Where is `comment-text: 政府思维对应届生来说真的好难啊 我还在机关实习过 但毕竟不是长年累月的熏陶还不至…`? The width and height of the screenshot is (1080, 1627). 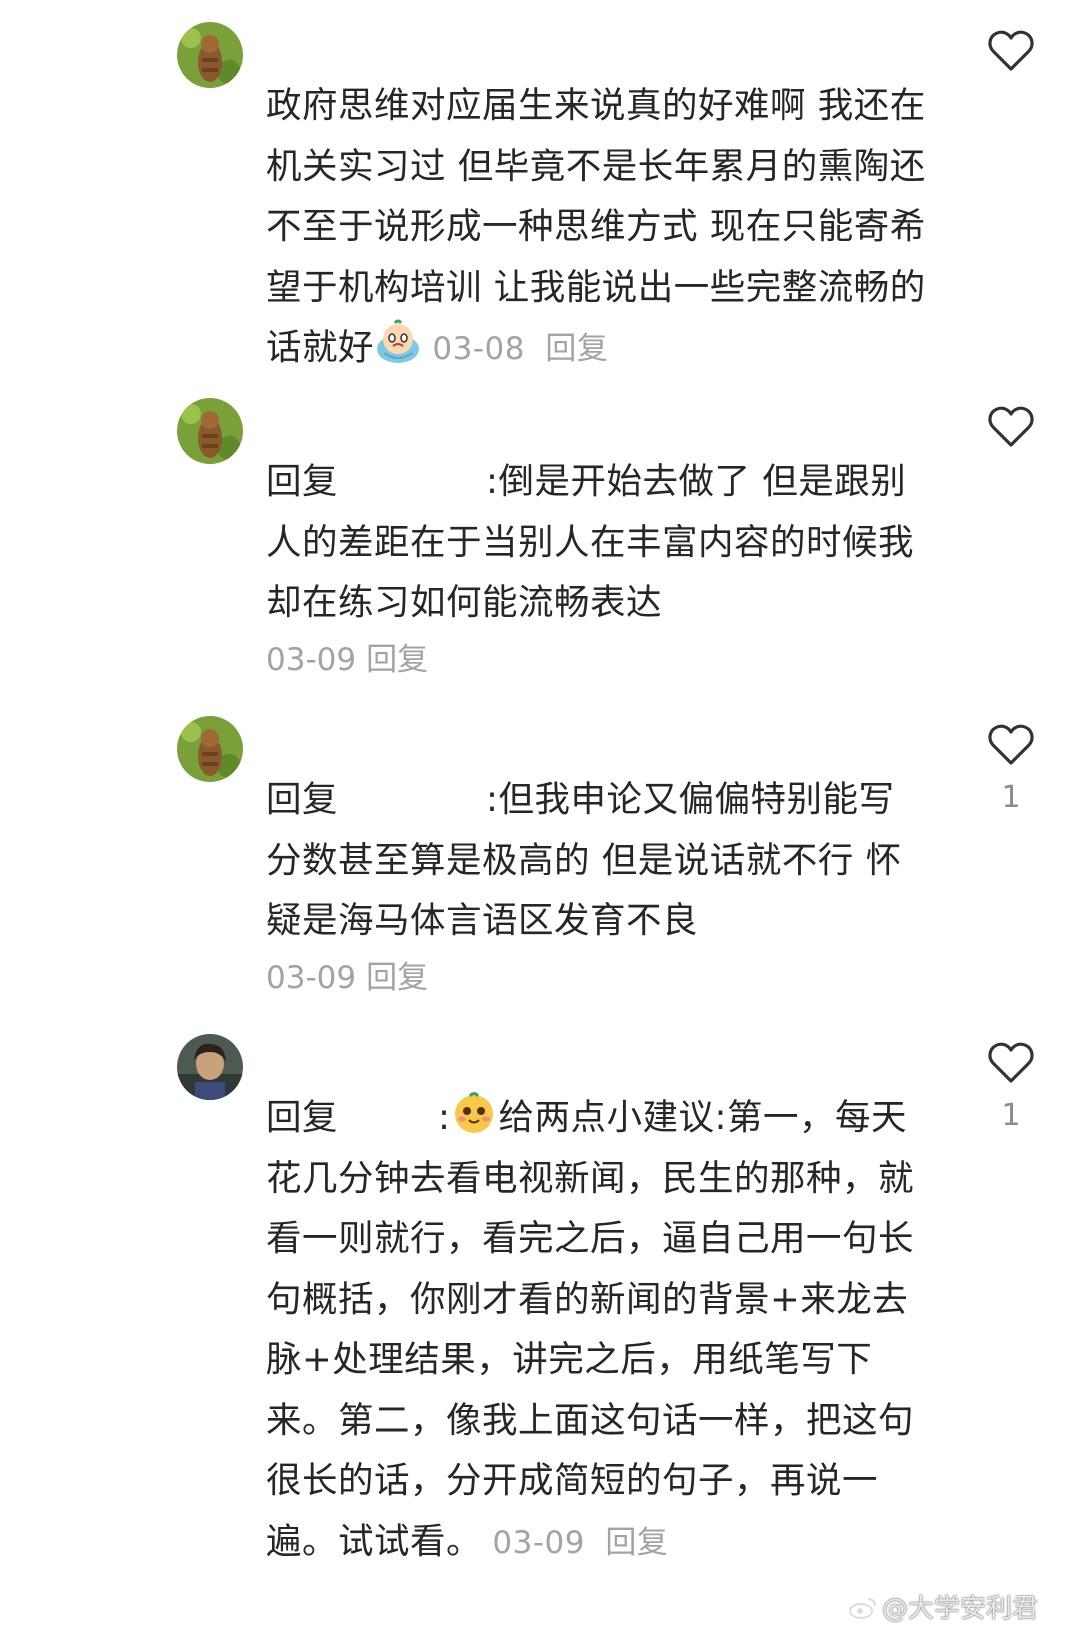 comment-text: 政府思维对应届生来说真的好难啊 我还在机关实习过 但毕竟不是长年累月的熏陶还不至… is located at coordinates (596, 226).